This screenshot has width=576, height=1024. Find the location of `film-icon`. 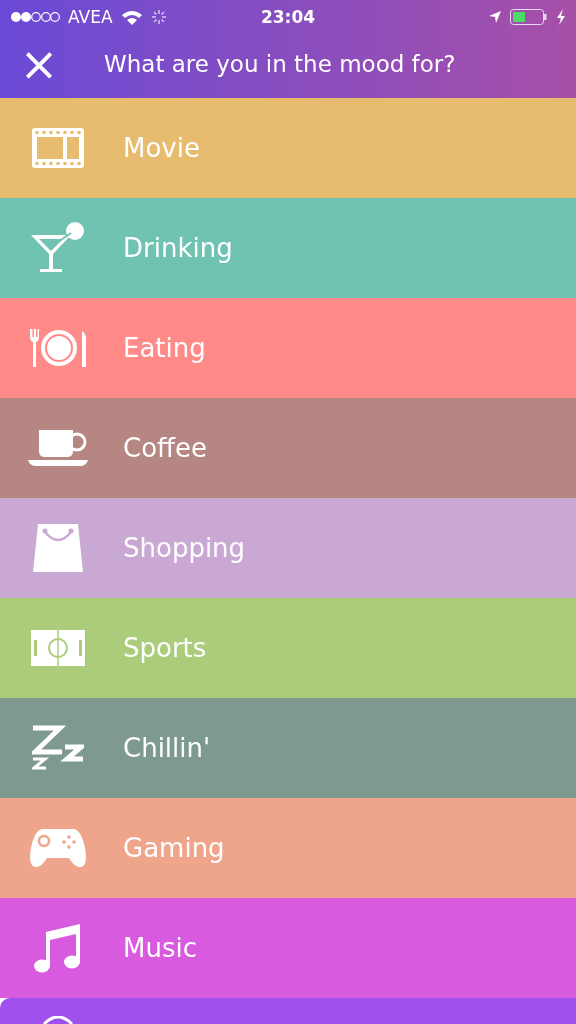

film-icon is located at coordinates (57, 148).